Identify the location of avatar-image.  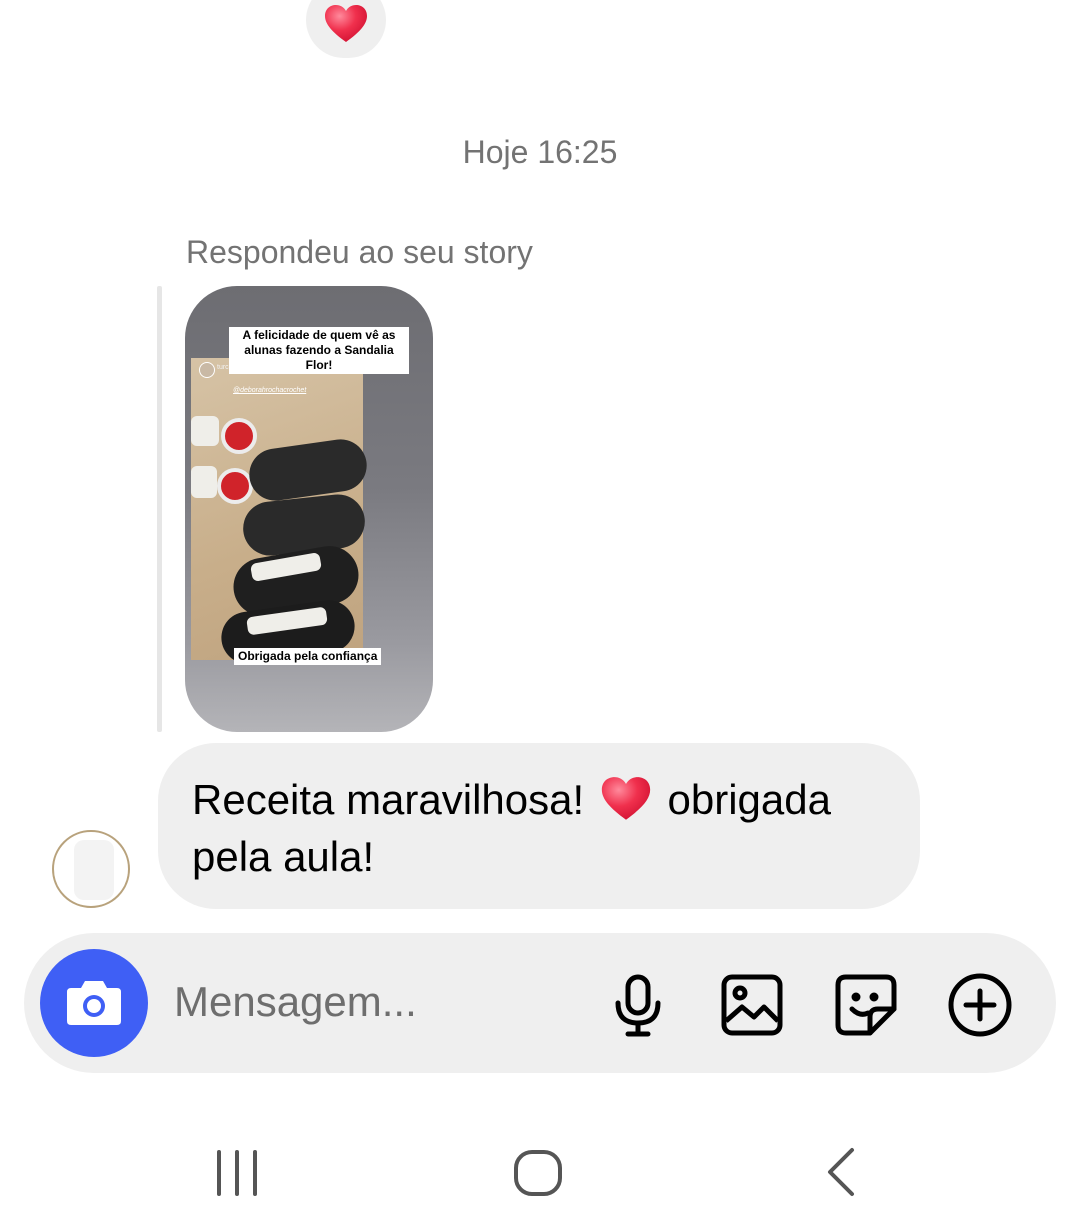
(94, 870).